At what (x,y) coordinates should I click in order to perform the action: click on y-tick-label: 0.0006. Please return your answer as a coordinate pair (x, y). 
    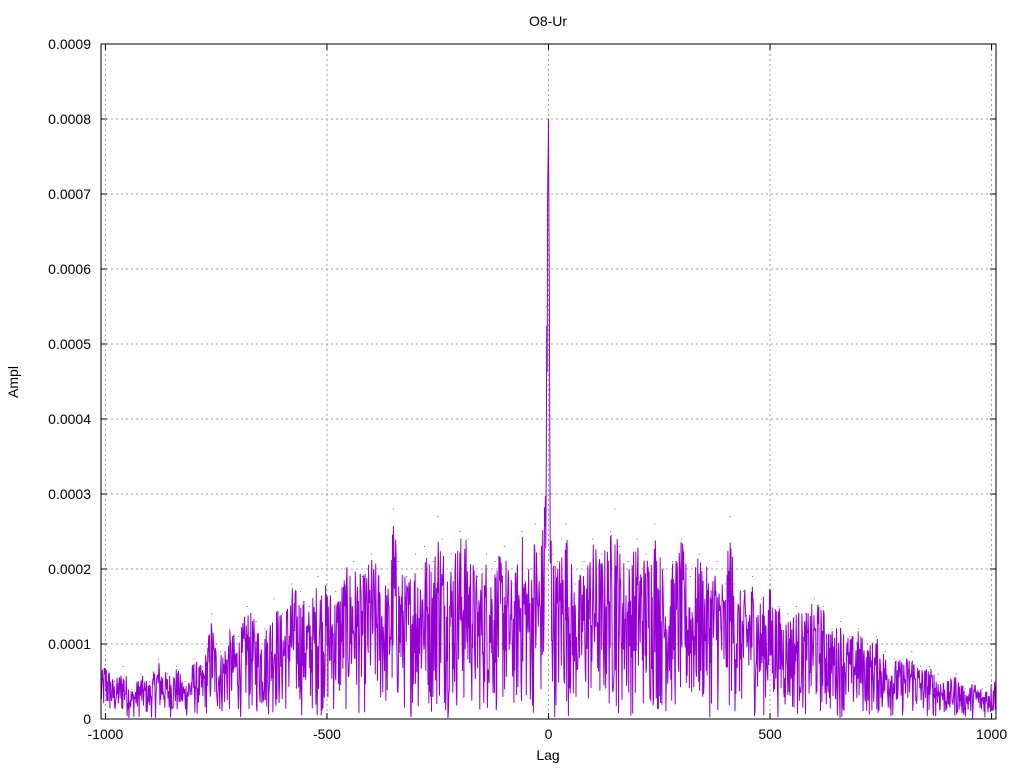
    Looking at the image, I should click on (69, 269).